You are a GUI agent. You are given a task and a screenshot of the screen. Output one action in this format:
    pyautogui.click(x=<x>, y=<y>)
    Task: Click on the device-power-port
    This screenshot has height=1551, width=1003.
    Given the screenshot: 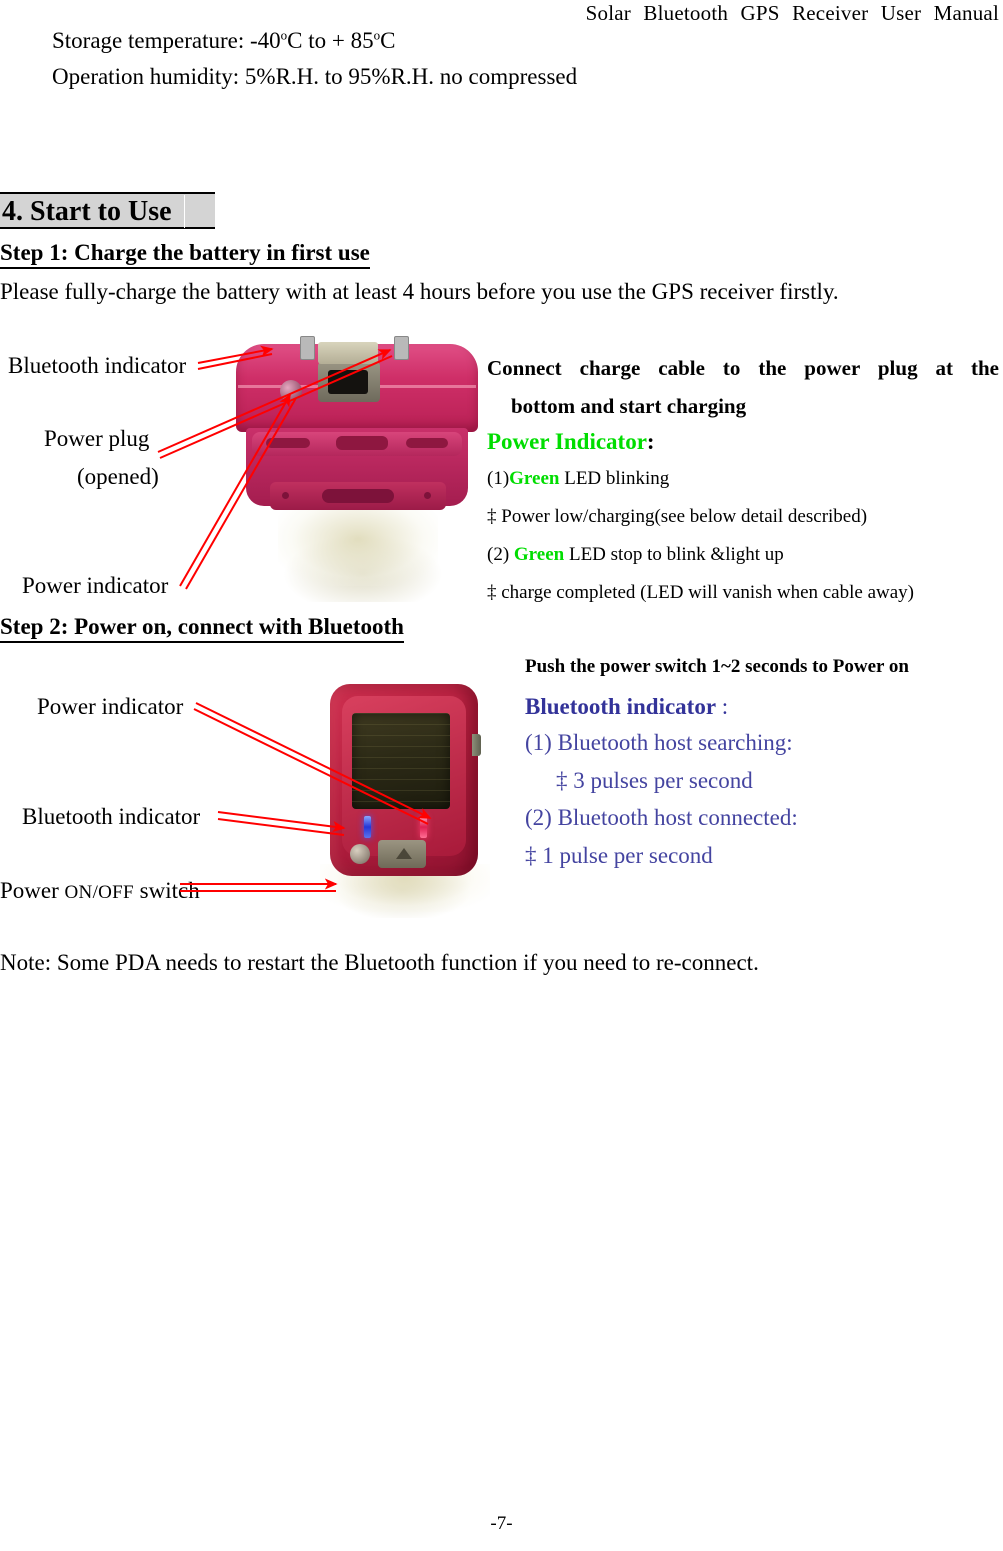 What is the action you would take?
    pyautogui.click(x=348, y=382)
    